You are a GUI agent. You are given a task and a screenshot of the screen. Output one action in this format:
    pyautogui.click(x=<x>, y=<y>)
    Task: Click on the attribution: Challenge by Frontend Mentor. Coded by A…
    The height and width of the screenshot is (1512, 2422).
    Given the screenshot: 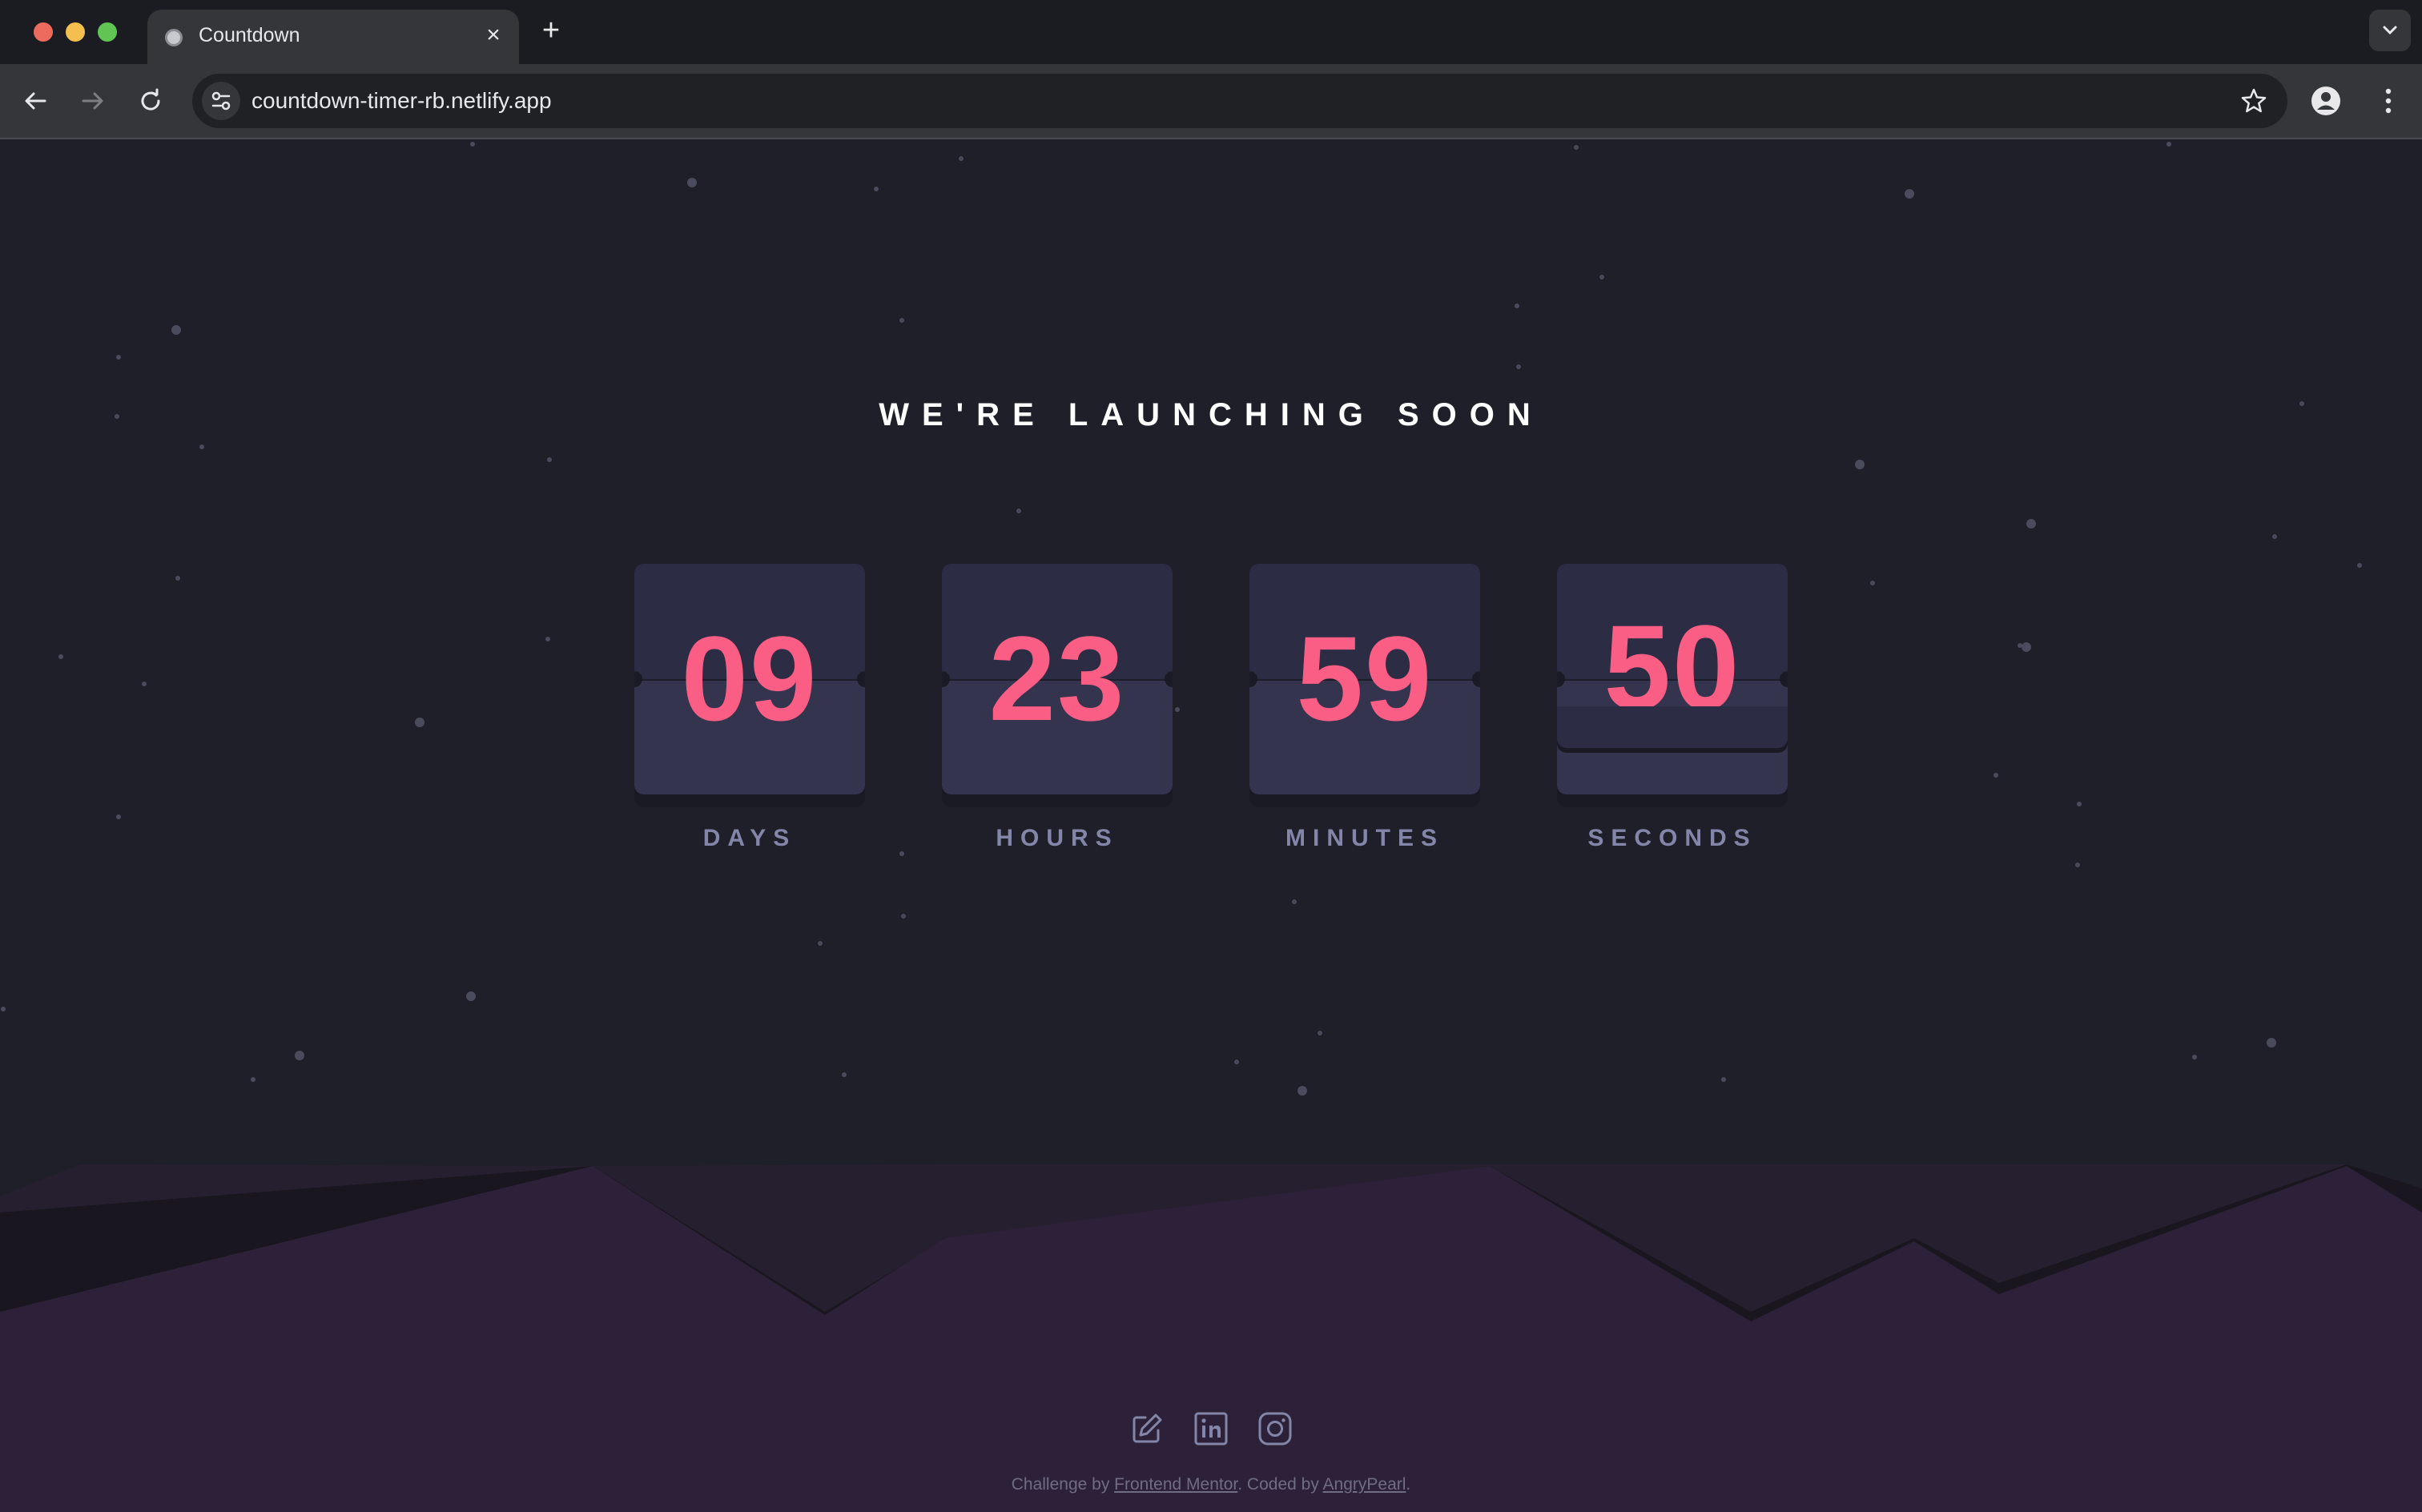 What is the action you would take?
    pyautogui.click(x=1211, y=1484)
    